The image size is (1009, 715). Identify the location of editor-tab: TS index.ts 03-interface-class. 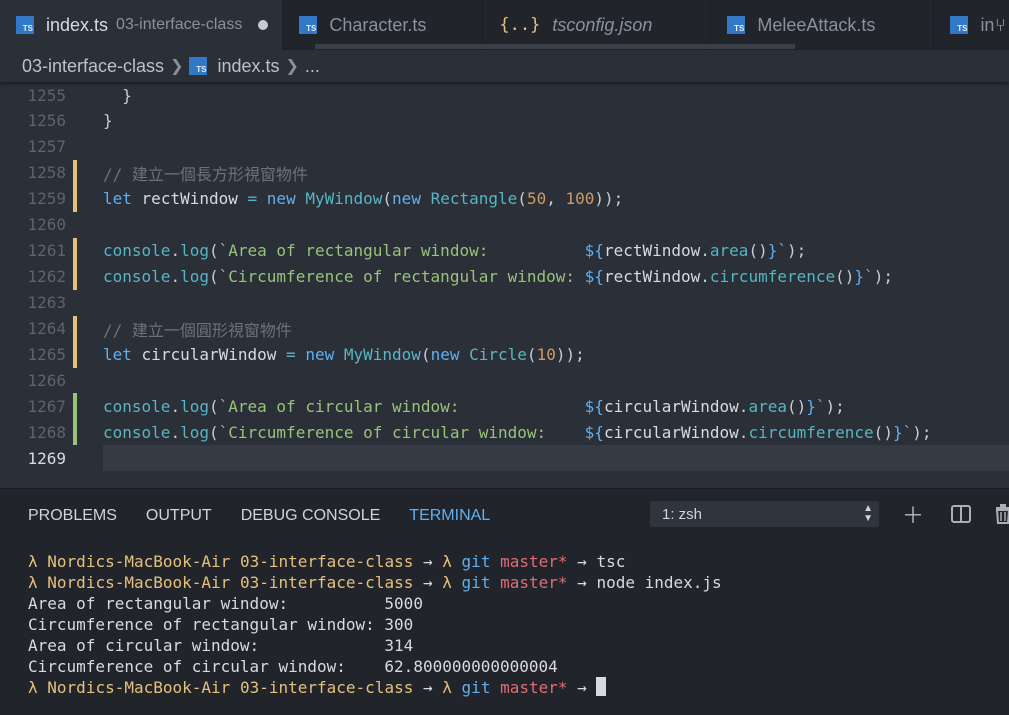
(142, 25).